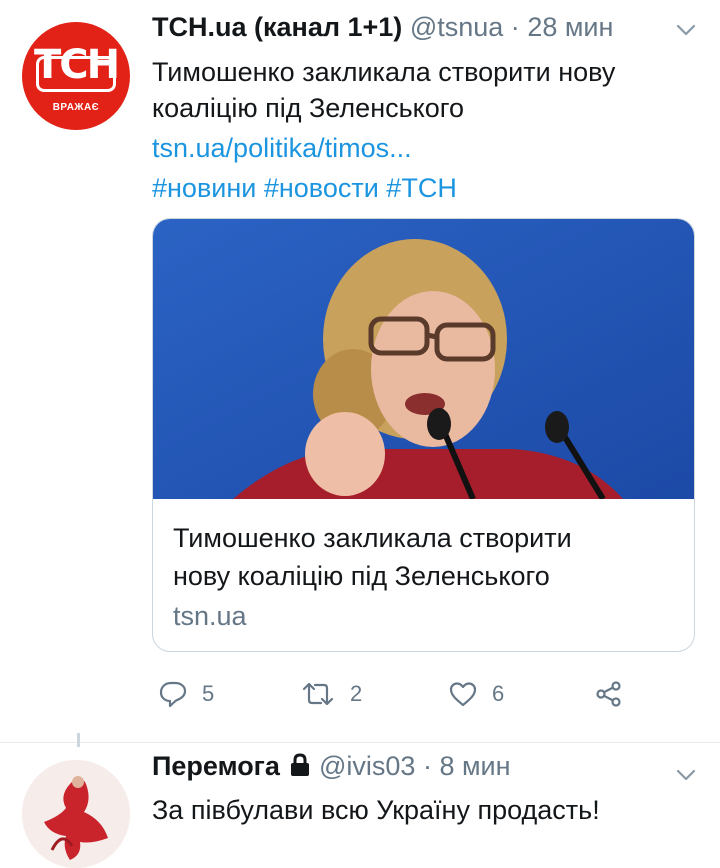 The height and width of the screenshot is (868, 720). What do you see at coordinates (216, 766) in the screenshot?
I see `display-name: Перемога` at bounding box center [216, 766].